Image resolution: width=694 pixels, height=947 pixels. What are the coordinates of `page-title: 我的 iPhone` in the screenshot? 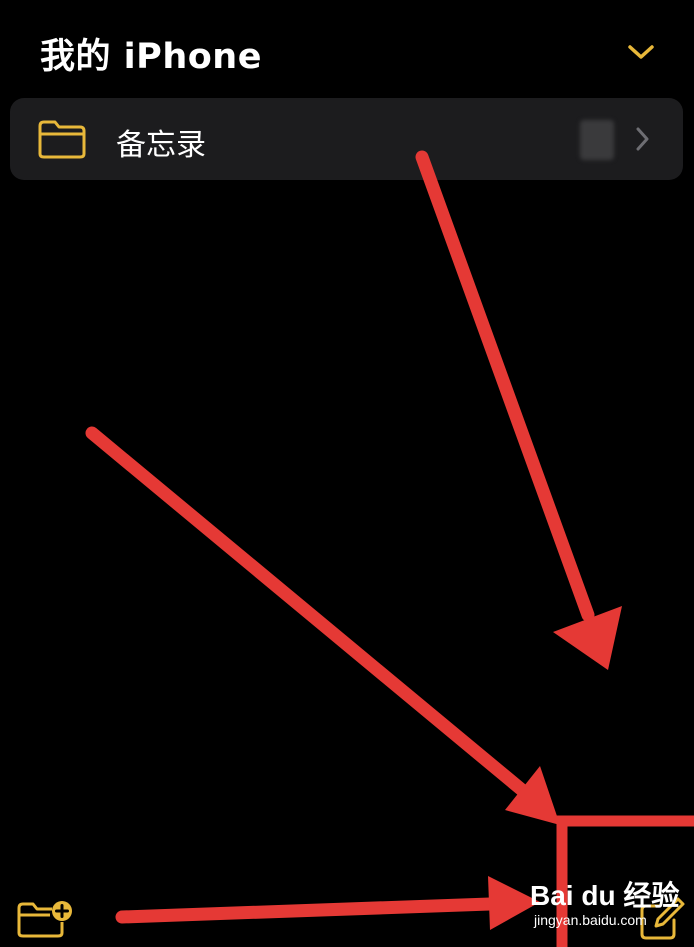 It's located at (151, 57).